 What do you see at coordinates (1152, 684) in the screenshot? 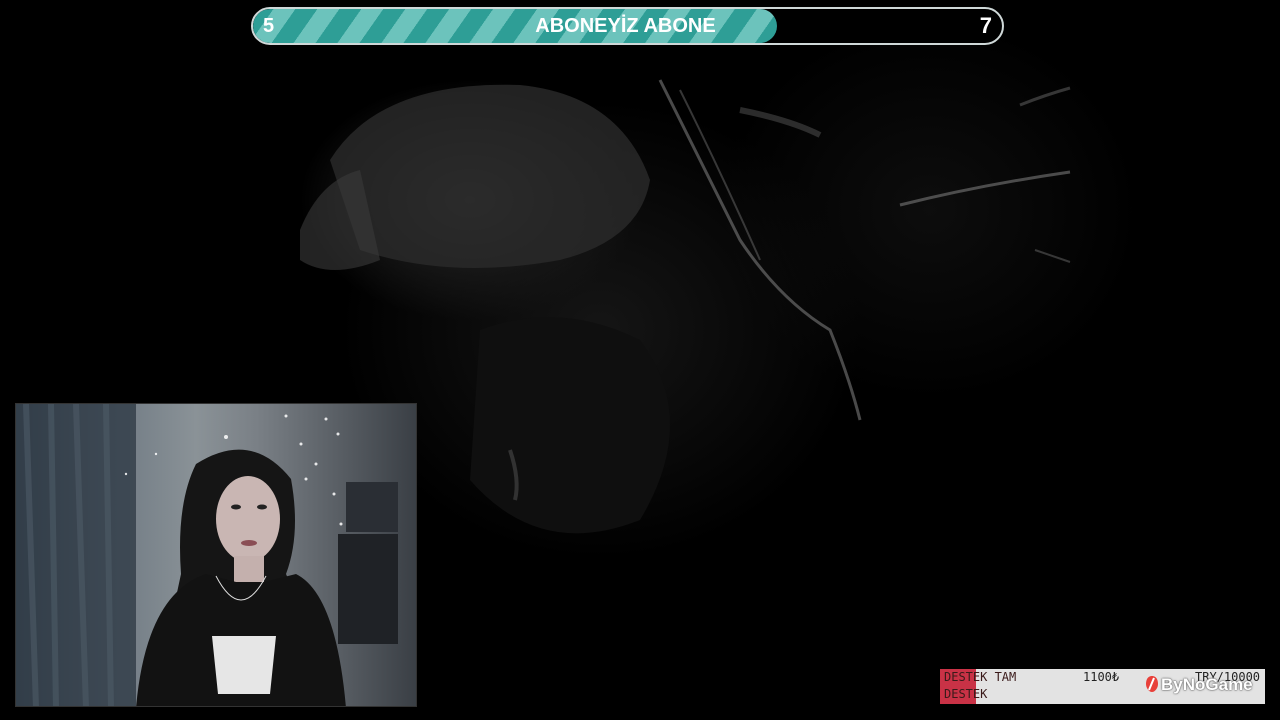
I see `bynogame-logo-icon` at bounding box center [1152, 684].